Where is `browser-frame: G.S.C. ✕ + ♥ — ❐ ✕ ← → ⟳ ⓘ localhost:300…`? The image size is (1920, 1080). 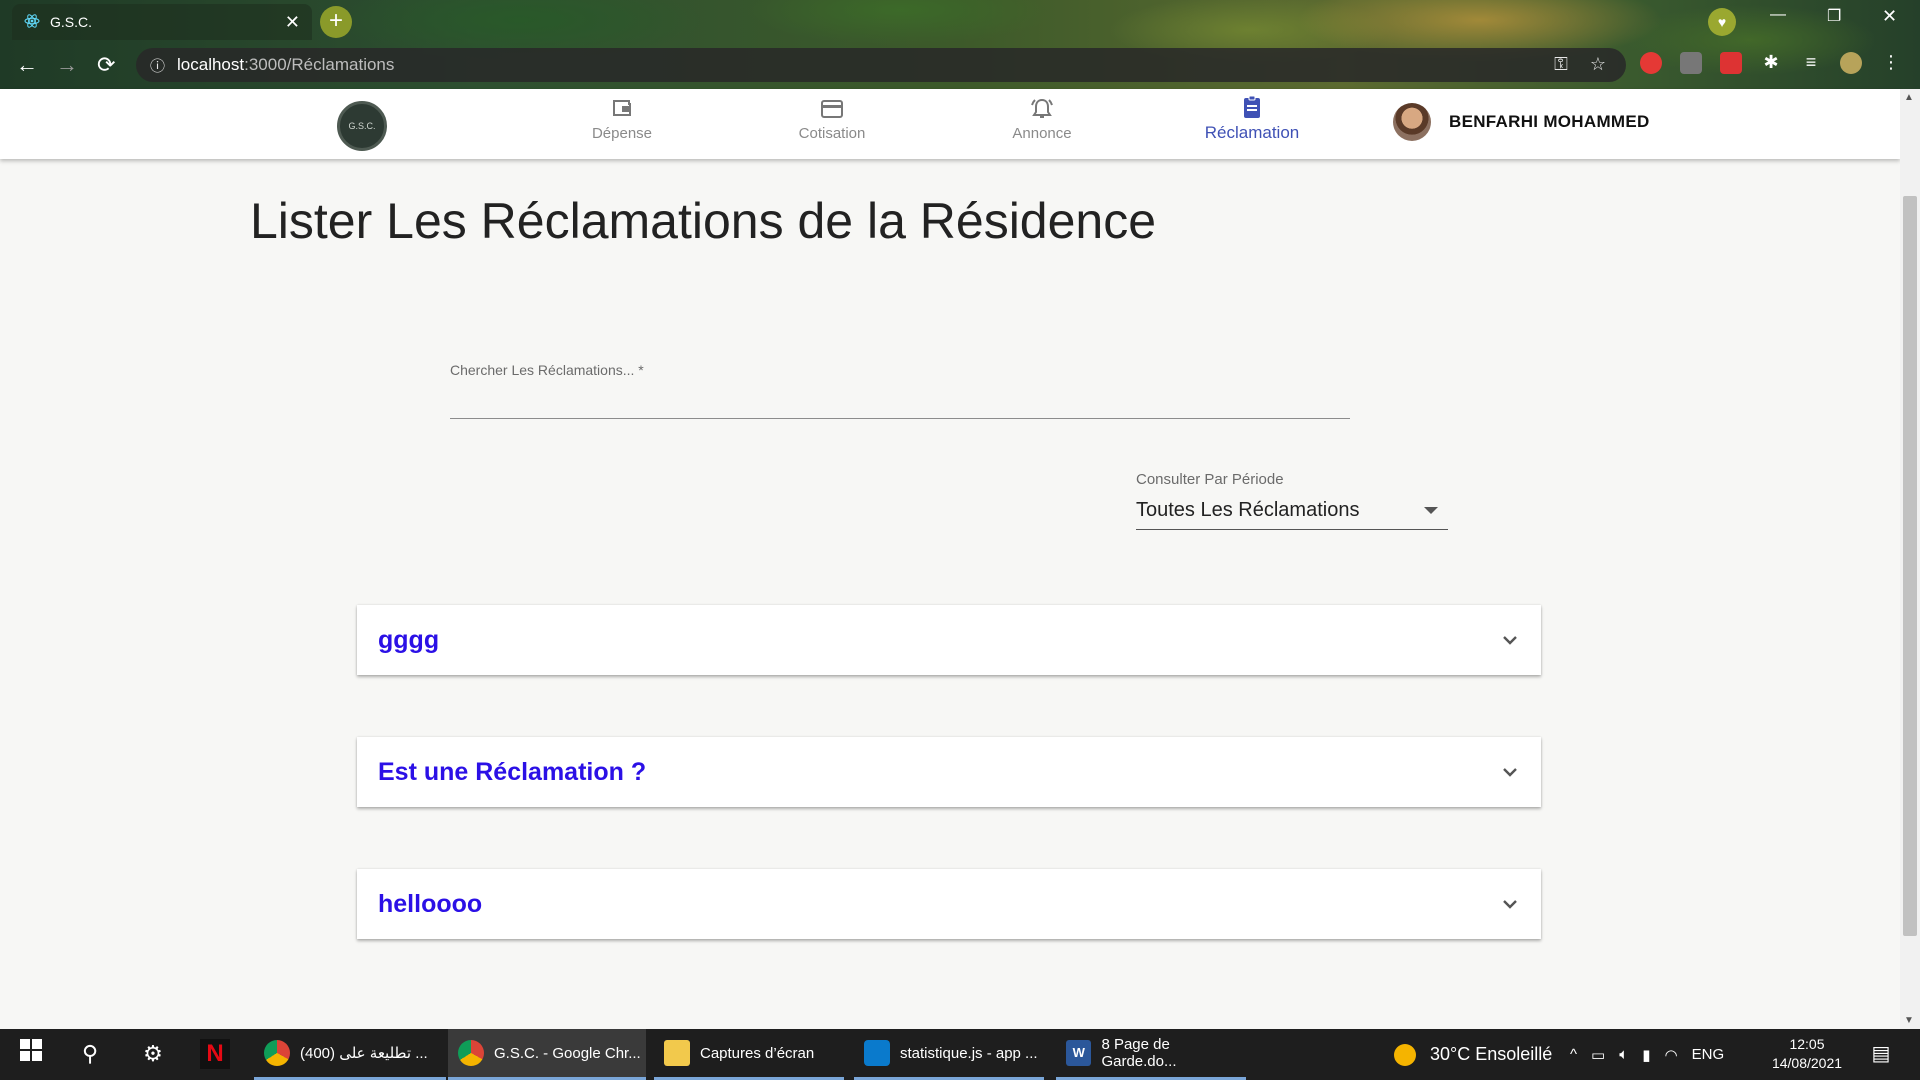 browser-frame: G.S.C. ✕ + ♥ — ❐ ✕ ← → ⟳ ⓘ localhost:300… is located at coordinates (960, 44).